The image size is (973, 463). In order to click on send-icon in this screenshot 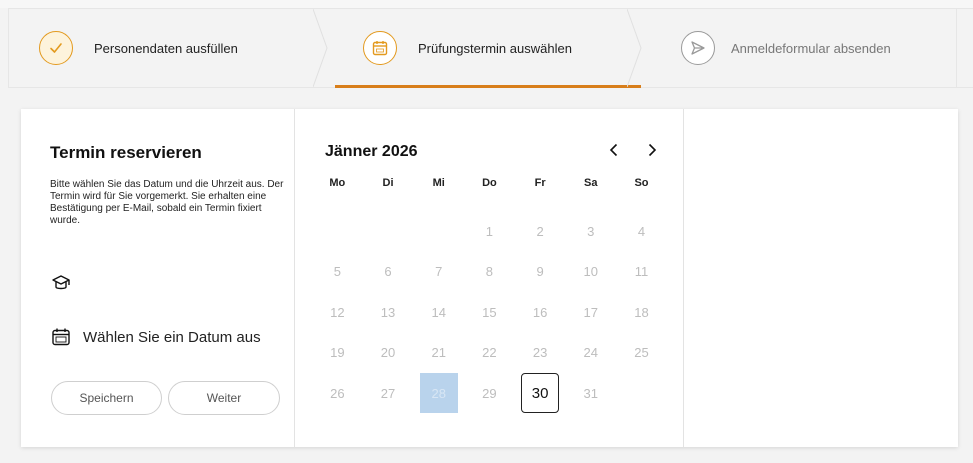, I will do `click(698, 48)`.